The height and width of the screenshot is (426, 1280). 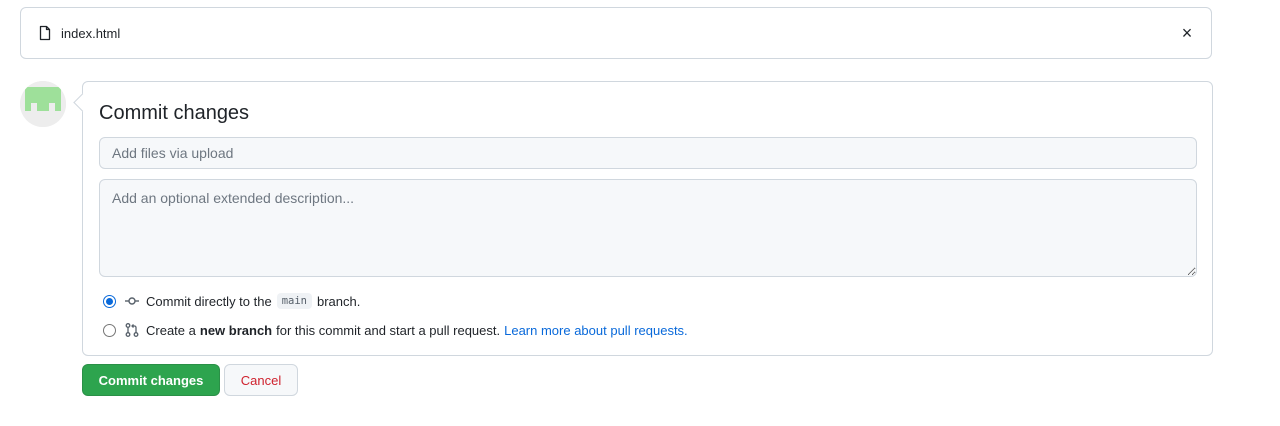 What do you see at coordinates (132, 301) in the screenshot?
I see `git-commit-icon` at bounding box center [132, 301].